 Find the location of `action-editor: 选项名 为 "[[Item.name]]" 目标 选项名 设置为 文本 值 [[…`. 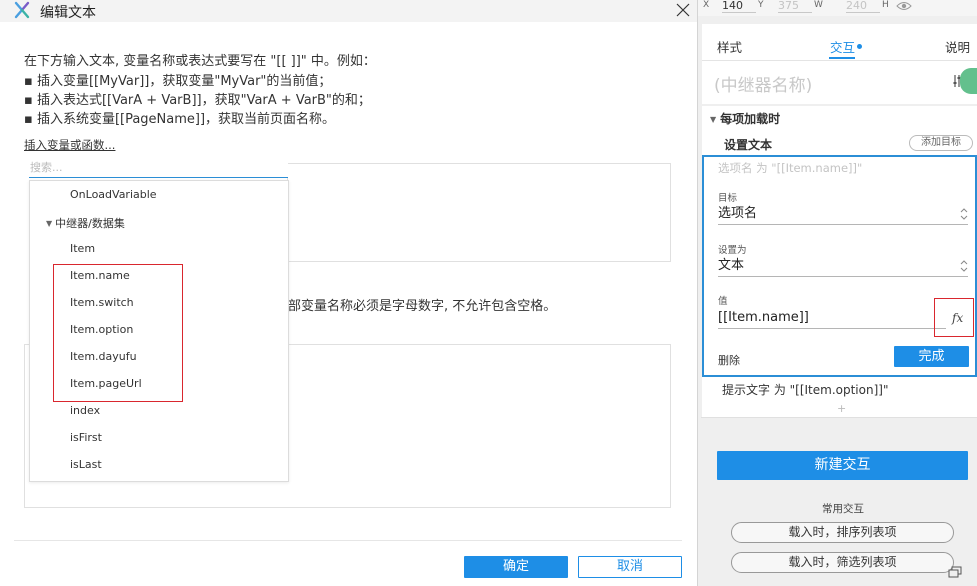

action-editor: 选项名 为 "[[Item.name]]" 目标 选项名 设置为 文本 值 [[… is located at coordinates (839, 266).